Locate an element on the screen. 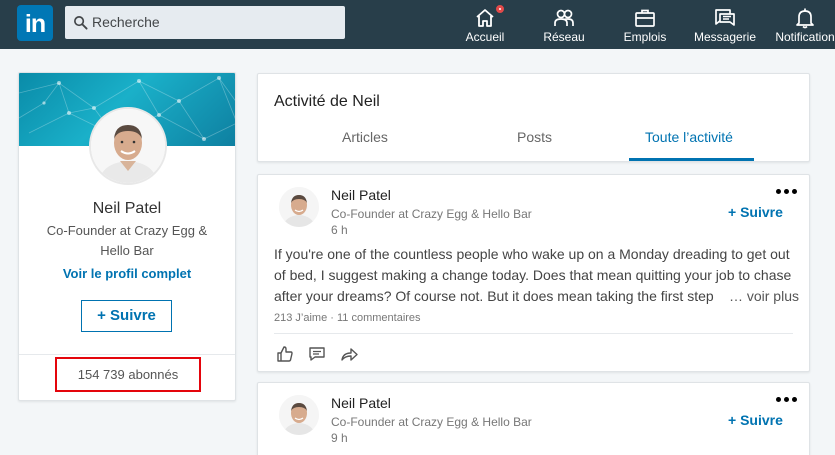  nav-item-accueil: Accueil is located at coordinates (485, 24).